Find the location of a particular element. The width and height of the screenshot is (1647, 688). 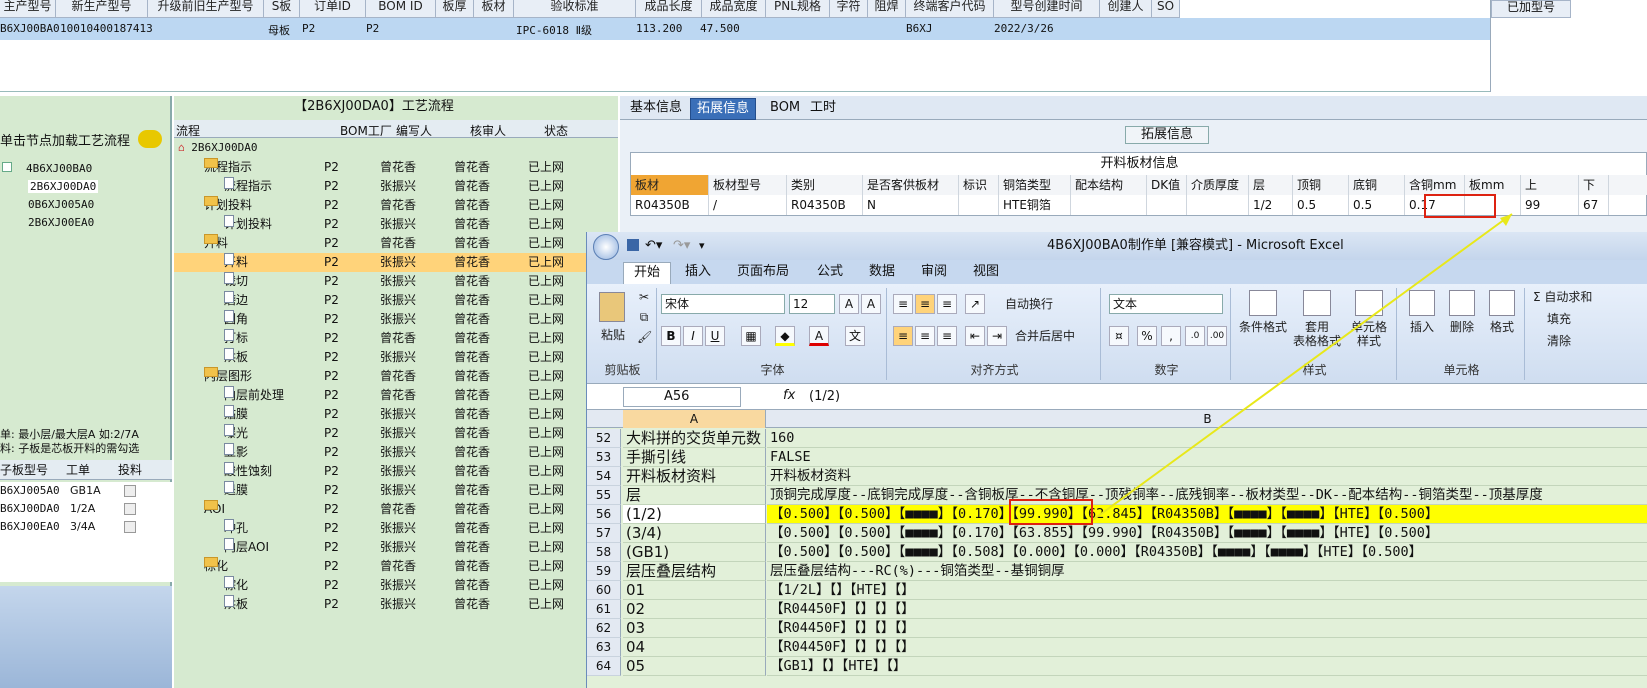

paste-button: 粘贴 is located at coordinates (613, 335).